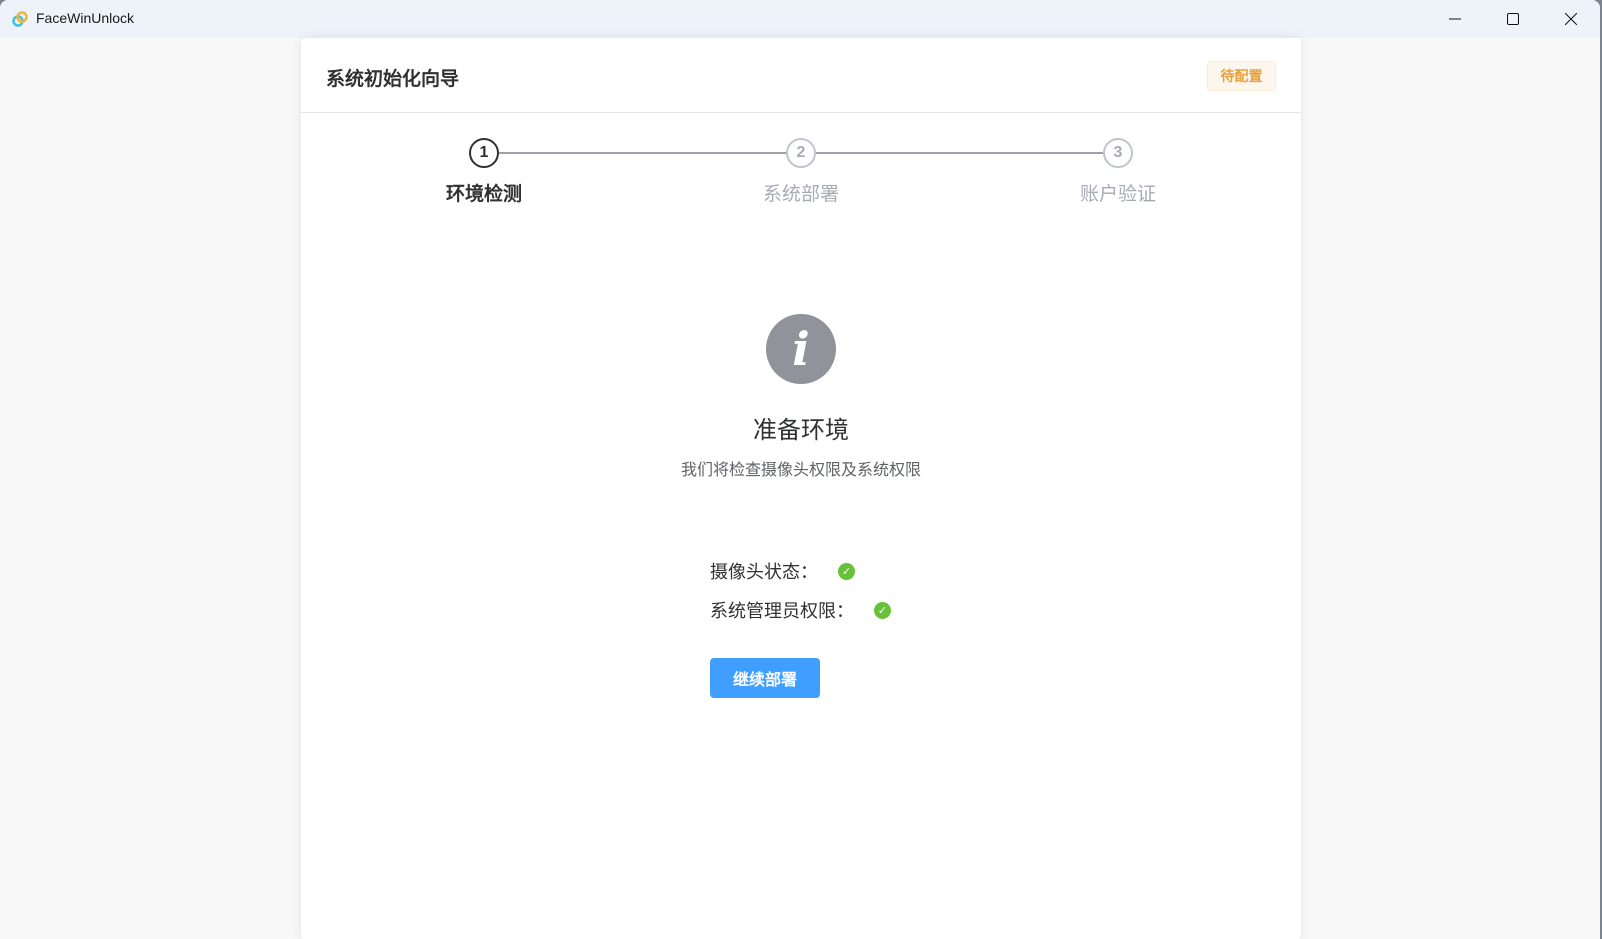 This screenshot has width=1602, height=939. What do you see at coordinates (801, 349) in the screenshot?
I see `info-icon: i` at bounding box center [801, 349].